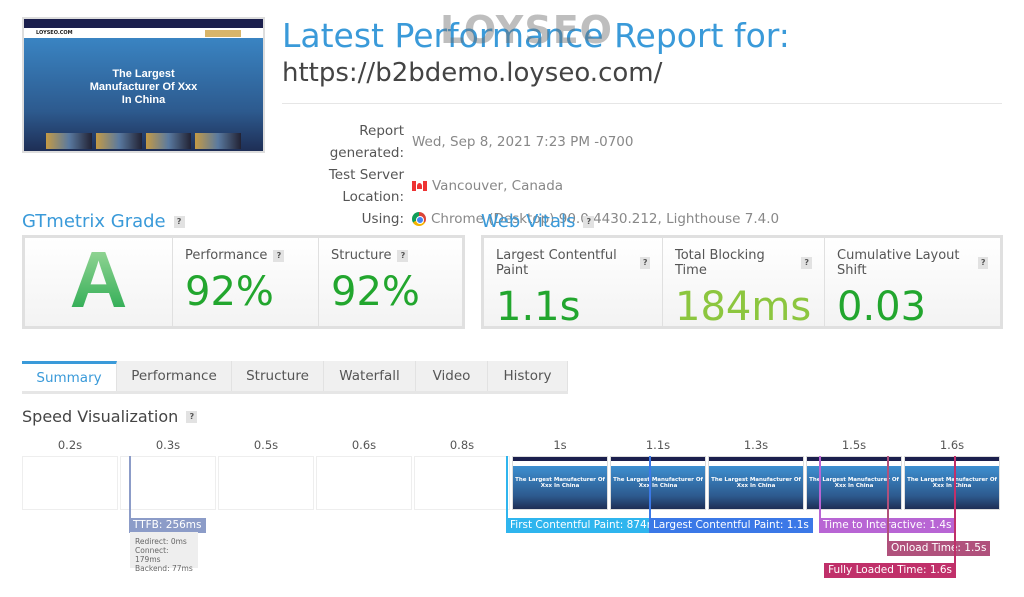  Describe the element at coordinates (143, 100) in the screenshot. I see `thumbnail-headline: In China` at that location.